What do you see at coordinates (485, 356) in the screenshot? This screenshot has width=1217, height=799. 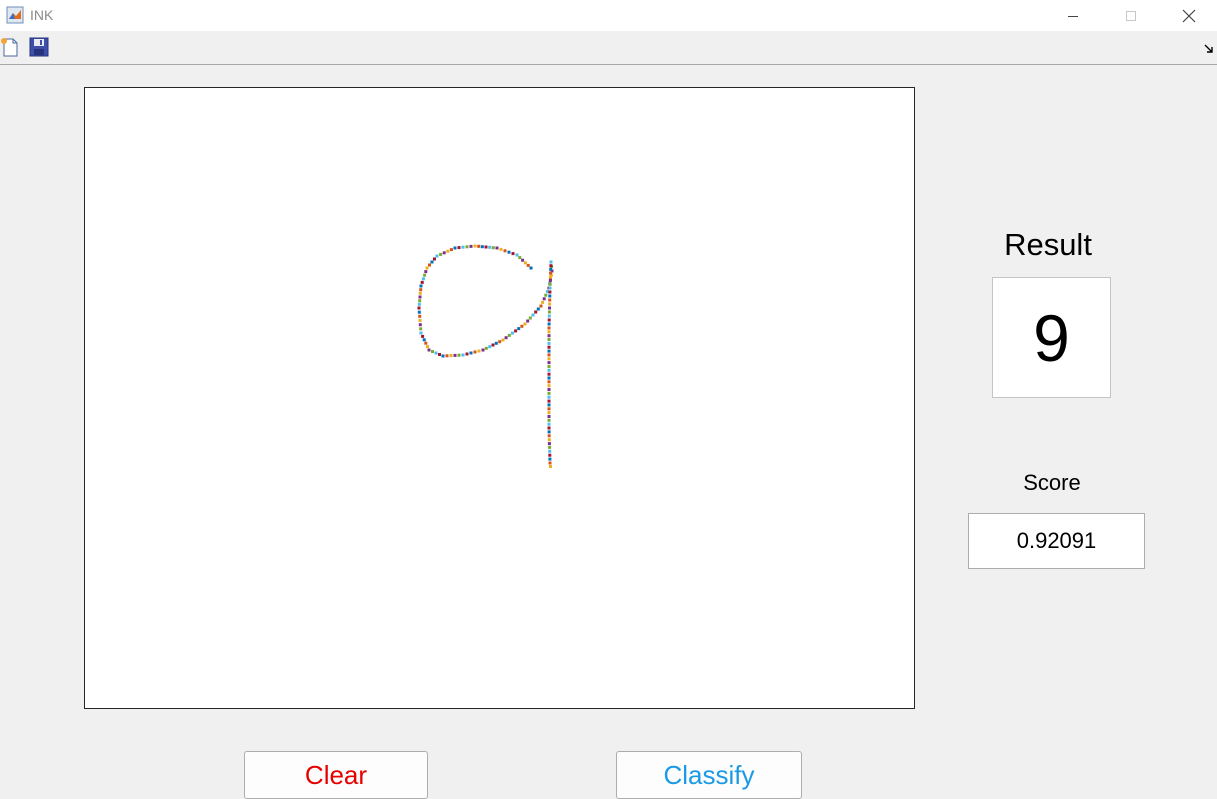 I see `ink-stroke` at bounding box center [485, 356].